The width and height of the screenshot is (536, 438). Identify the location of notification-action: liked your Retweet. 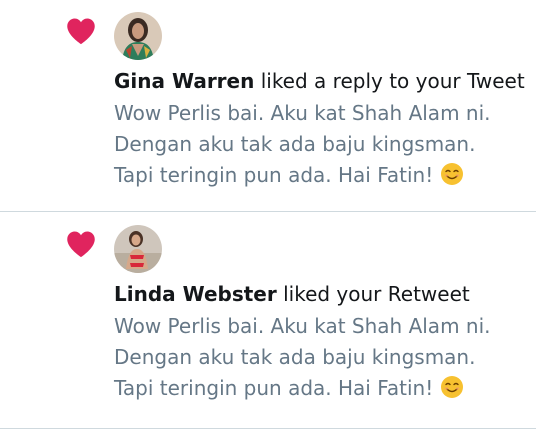
(373, 294).